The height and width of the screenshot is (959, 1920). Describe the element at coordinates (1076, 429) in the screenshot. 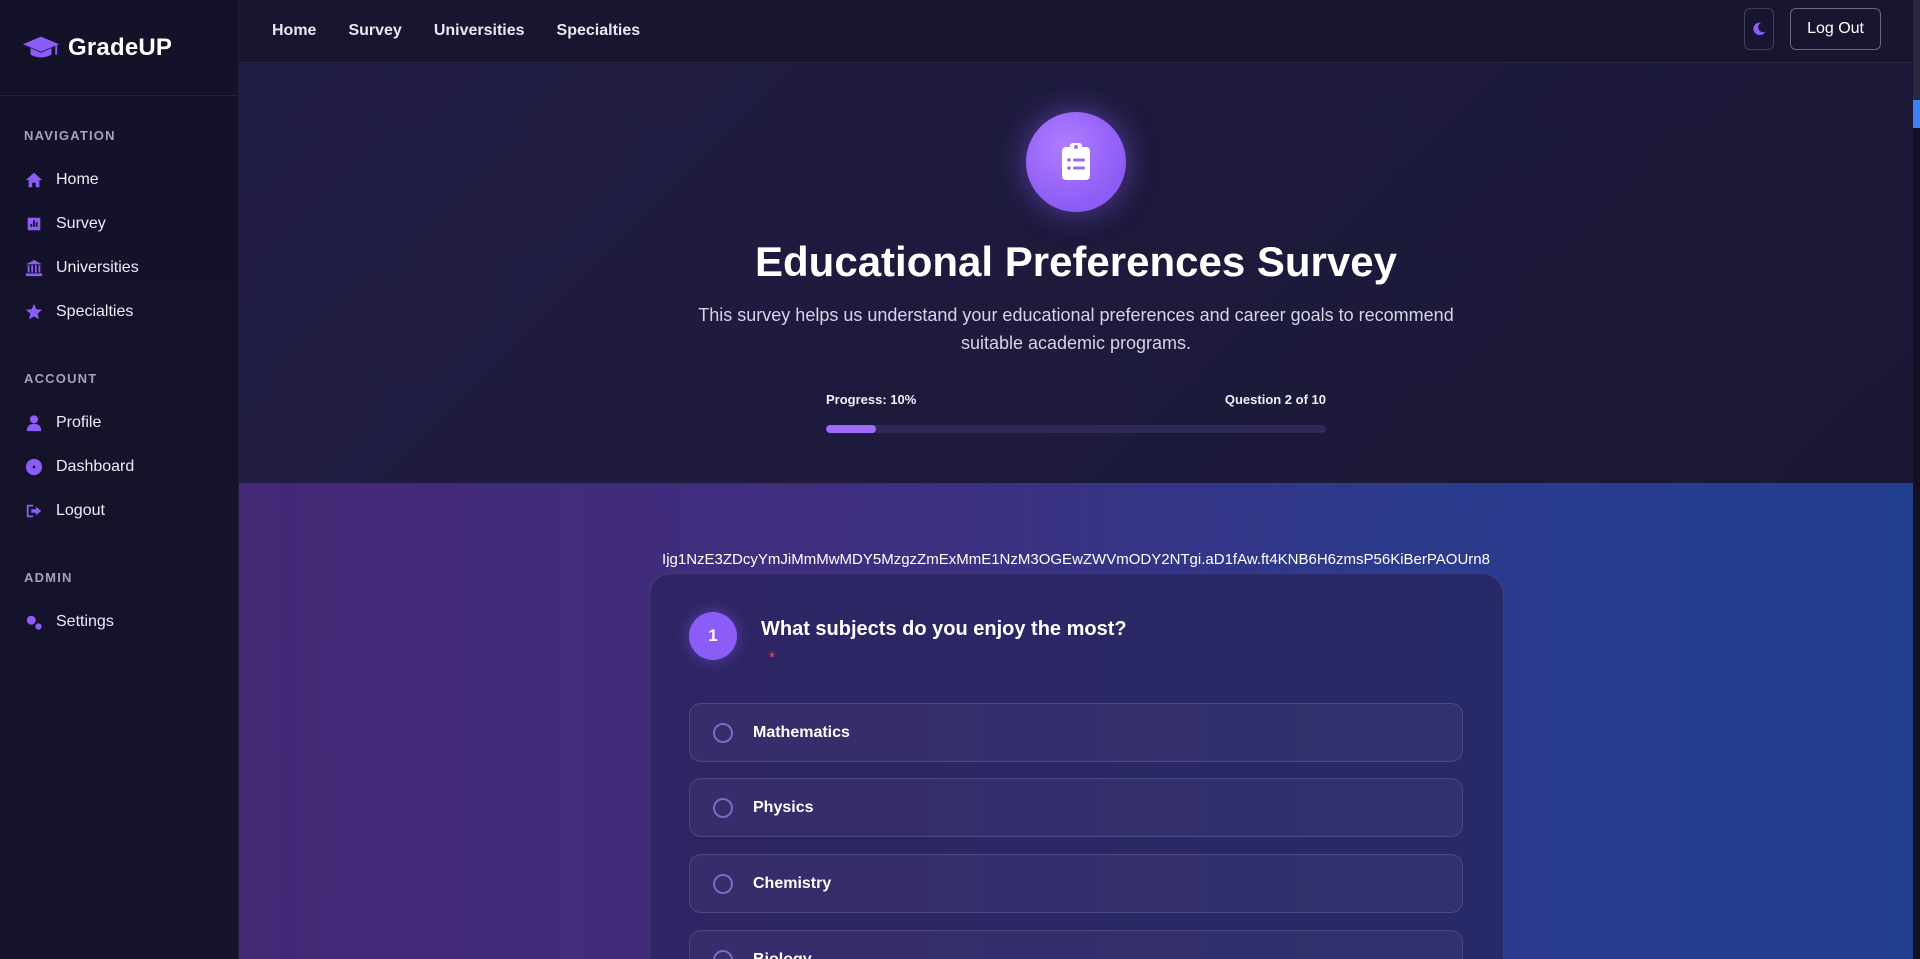

I see `progress-bar` at that location.